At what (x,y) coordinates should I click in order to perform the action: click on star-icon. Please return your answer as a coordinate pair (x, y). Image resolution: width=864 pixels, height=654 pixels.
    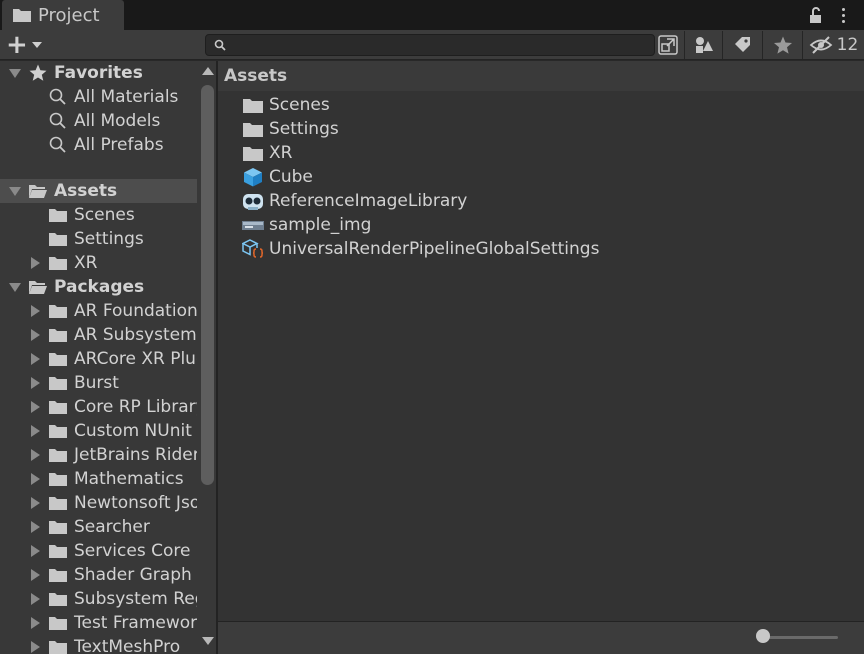
    Looking at the image, I should click on (782, 45).